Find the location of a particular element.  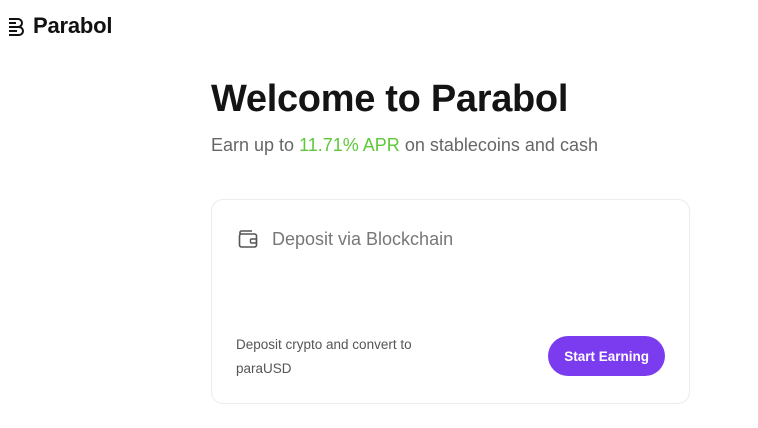

page-title: Welcome to Parabol is located at coordinates (390, 99).